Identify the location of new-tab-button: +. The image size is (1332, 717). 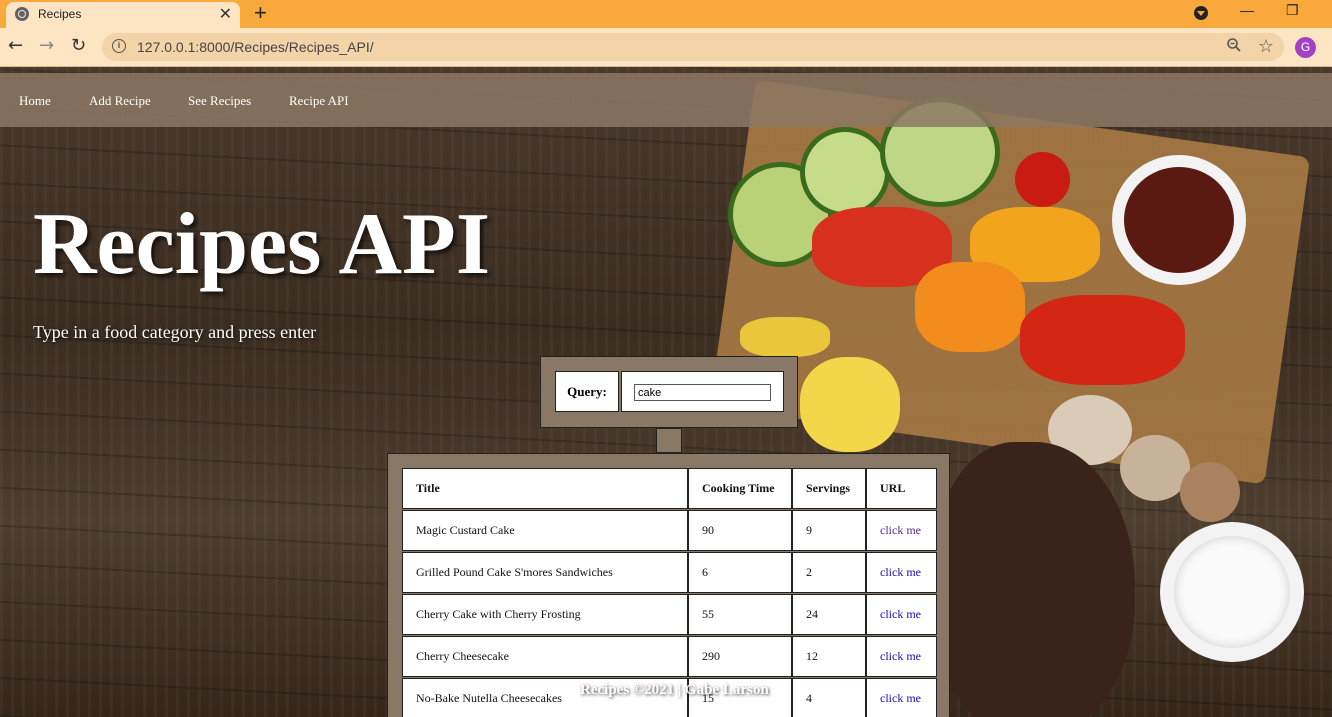
(260, 13).